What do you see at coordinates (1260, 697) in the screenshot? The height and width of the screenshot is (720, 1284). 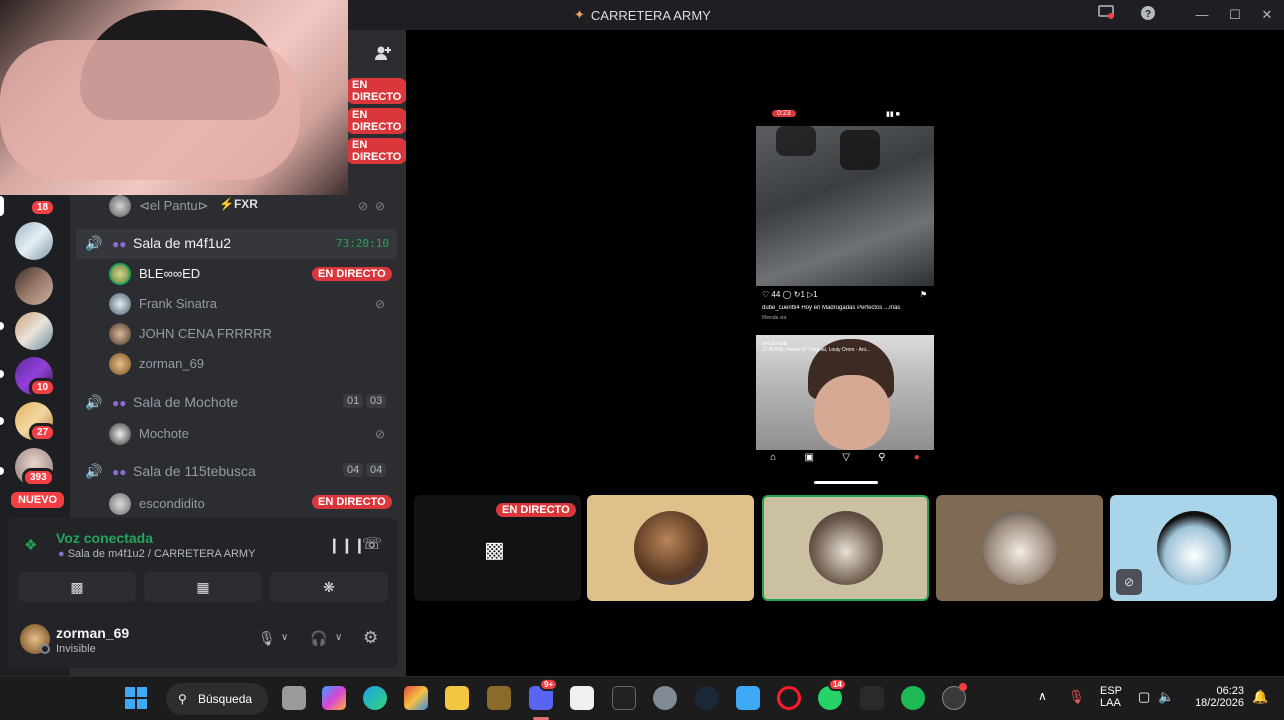 I see `notification-bell-icon: 🔔` at bounding box center [1260, 697].